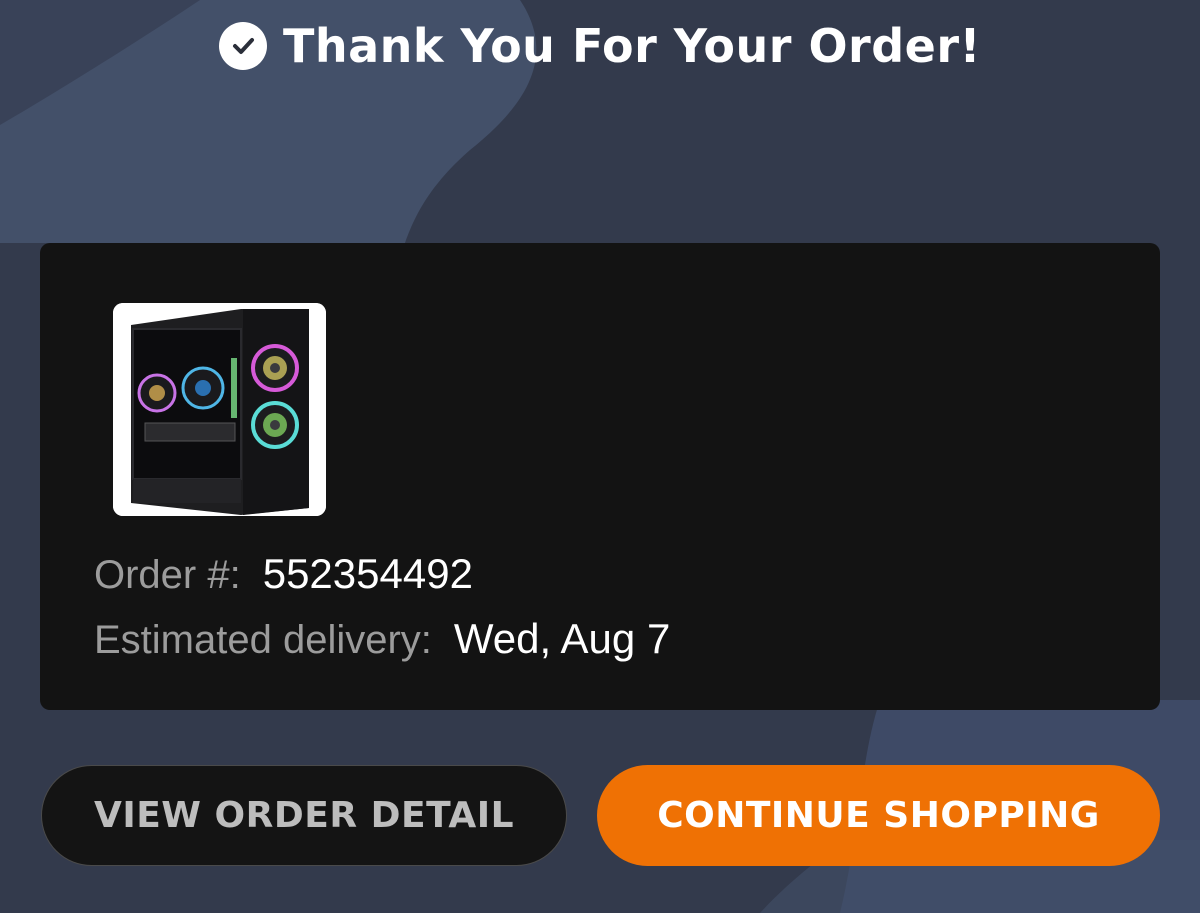 Image resolution: width=1200 pixels, height=913 pixels. Describe the element at coordinates (367, 573) in the screenshot. I see `order-number-value: 552354492` at that location.